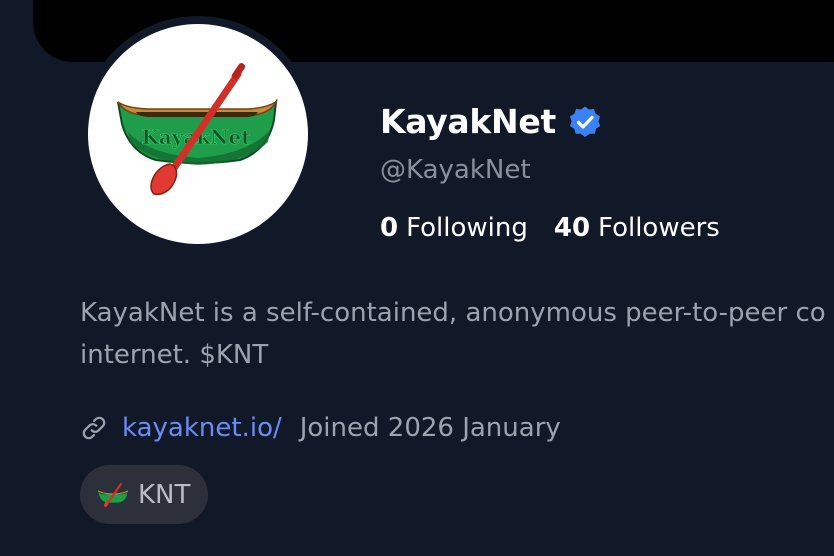 The image size is (834, 556). I want to click on followers-stat: 40 Followers, so click(637, 228).